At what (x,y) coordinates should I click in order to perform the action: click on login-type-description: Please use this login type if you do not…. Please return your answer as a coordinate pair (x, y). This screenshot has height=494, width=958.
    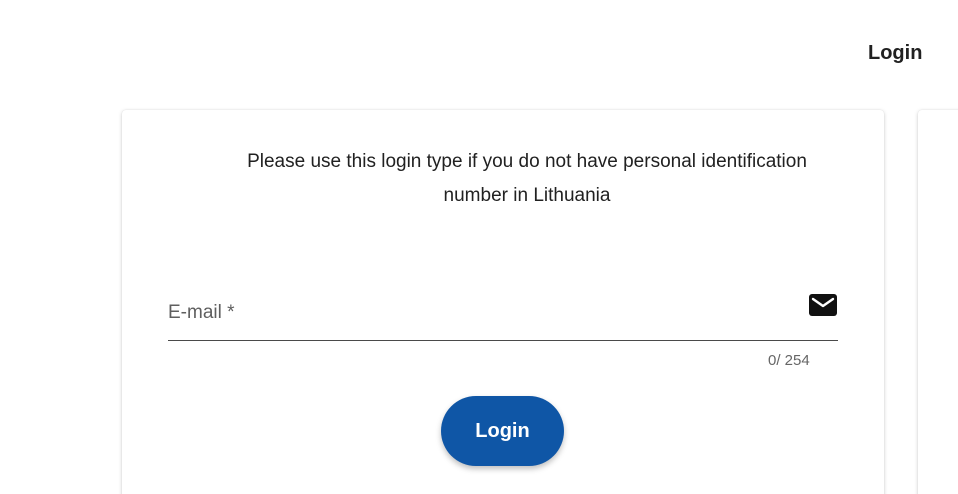
    Looking at the image, I should click on (527, 178).